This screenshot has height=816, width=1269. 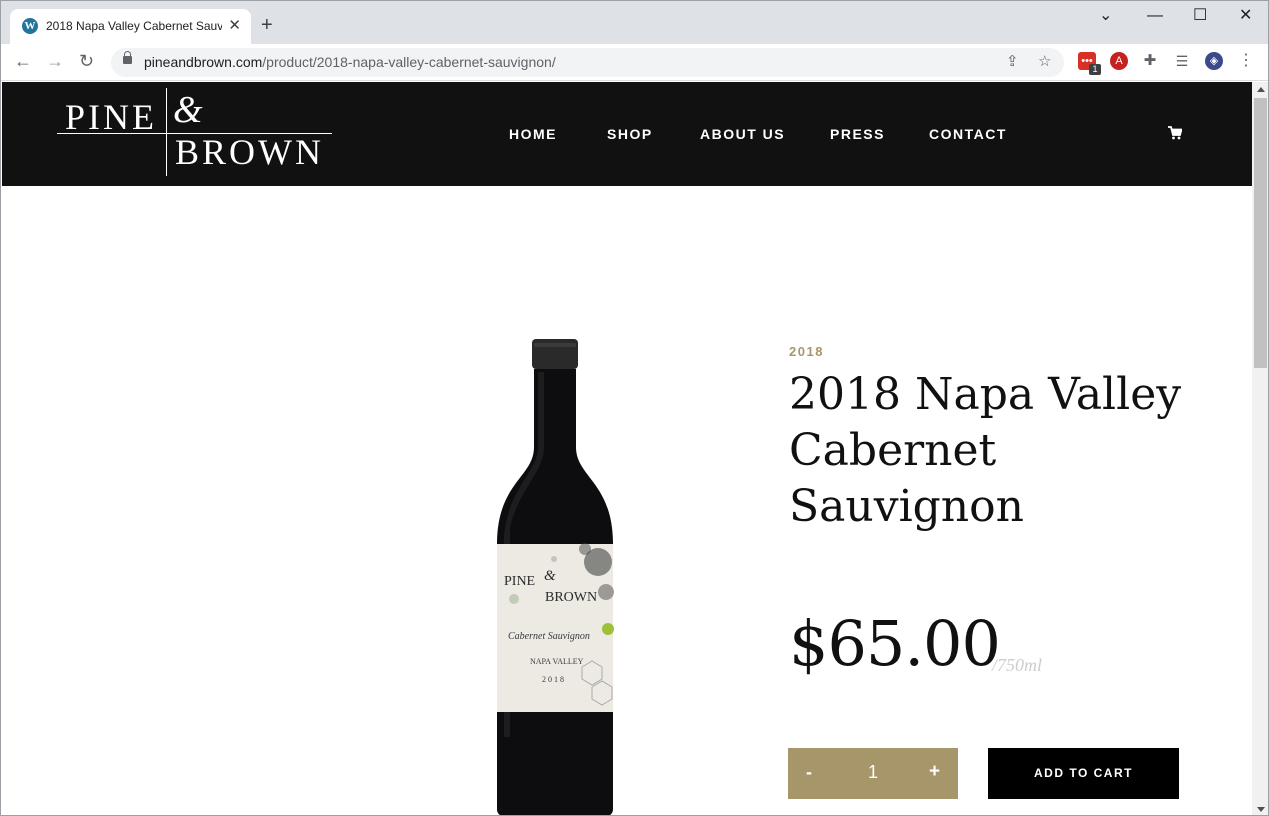 What do you see at coordinates (1182, 61) in the screenshot?
I see `reading-list-icon: ☰` at bounding box center [1182, 61].